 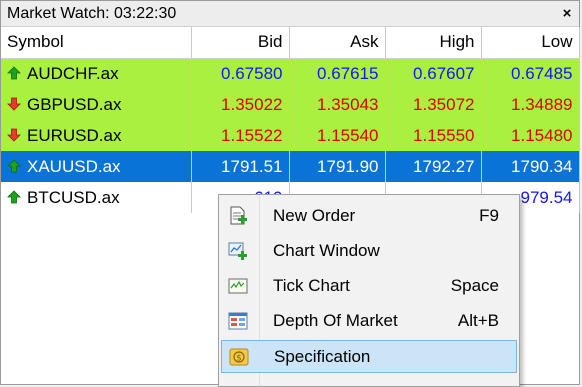 I want to click on symbol-label: GBPUSD.ax, so click(x=74, y=104).